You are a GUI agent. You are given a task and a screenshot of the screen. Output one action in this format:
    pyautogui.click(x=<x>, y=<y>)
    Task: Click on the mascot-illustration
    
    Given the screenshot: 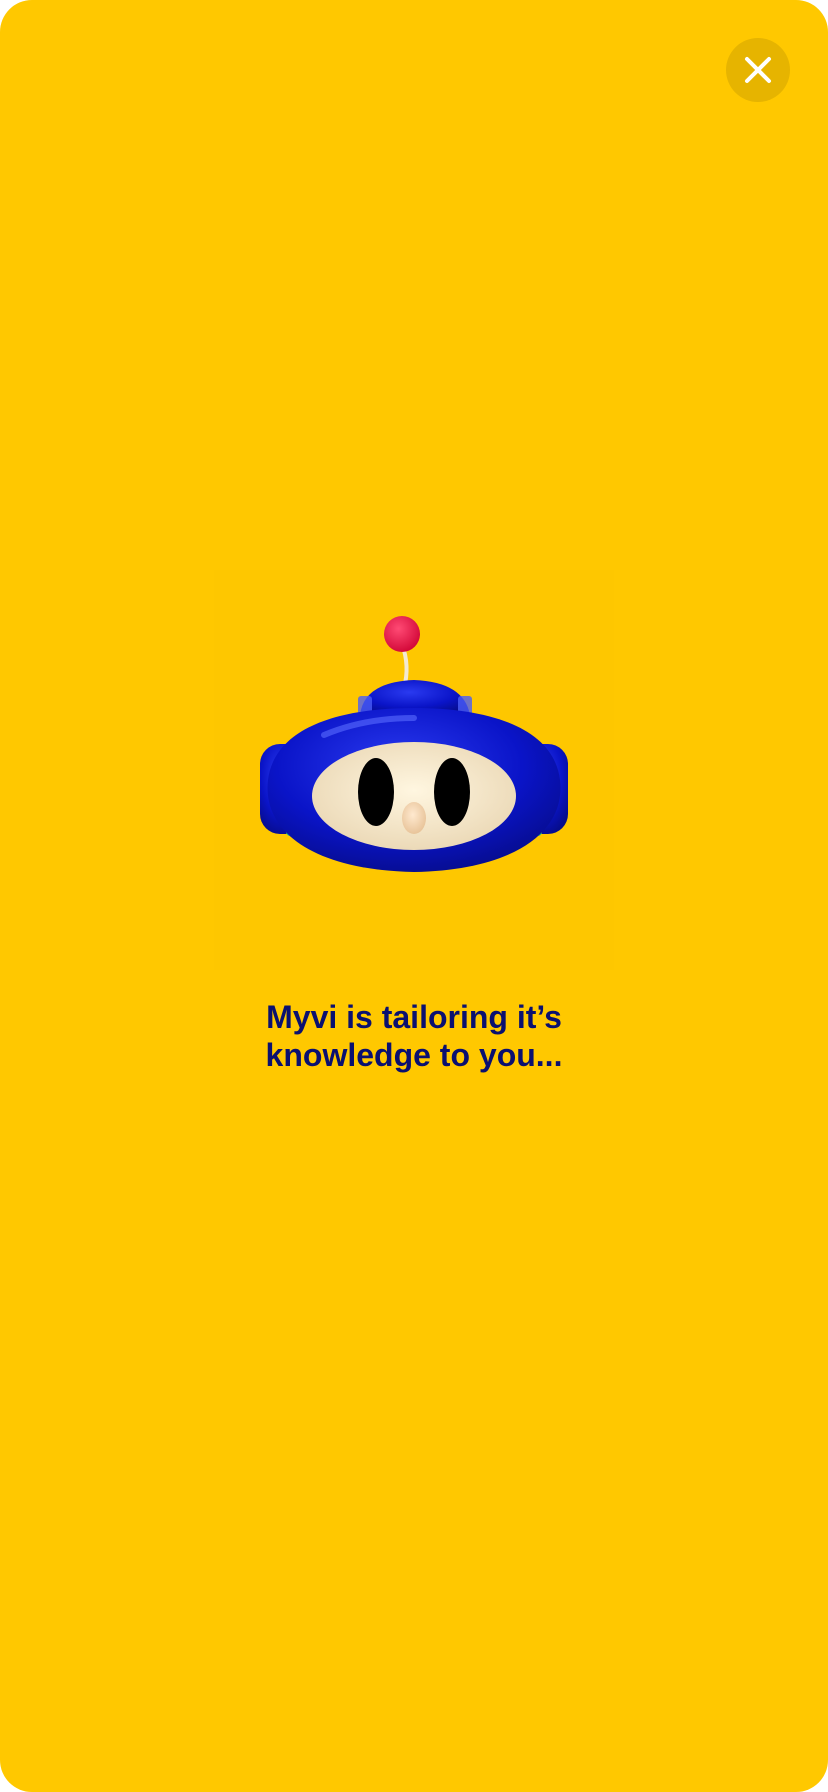 What is the action you would take?
    pyautogui.click(x=414, y=770)
    